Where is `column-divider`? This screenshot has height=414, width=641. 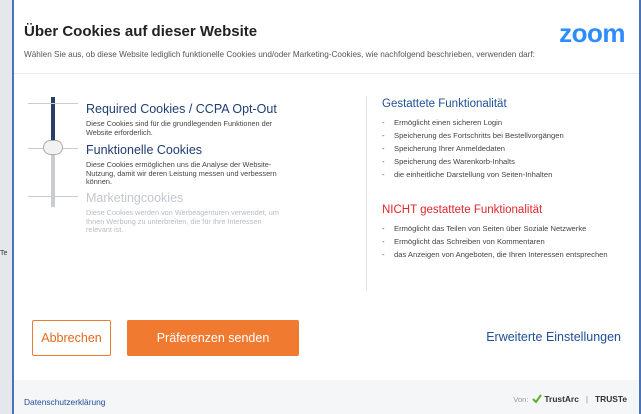 column-divider is located at coordinates (366, 193).